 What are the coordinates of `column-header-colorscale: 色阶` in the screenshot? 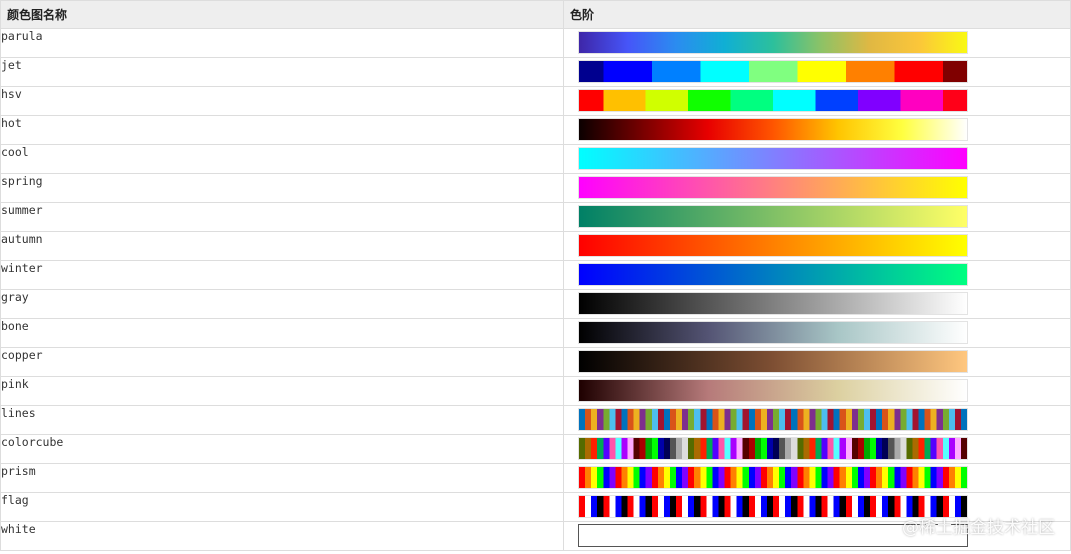 It's located at (817, 14).